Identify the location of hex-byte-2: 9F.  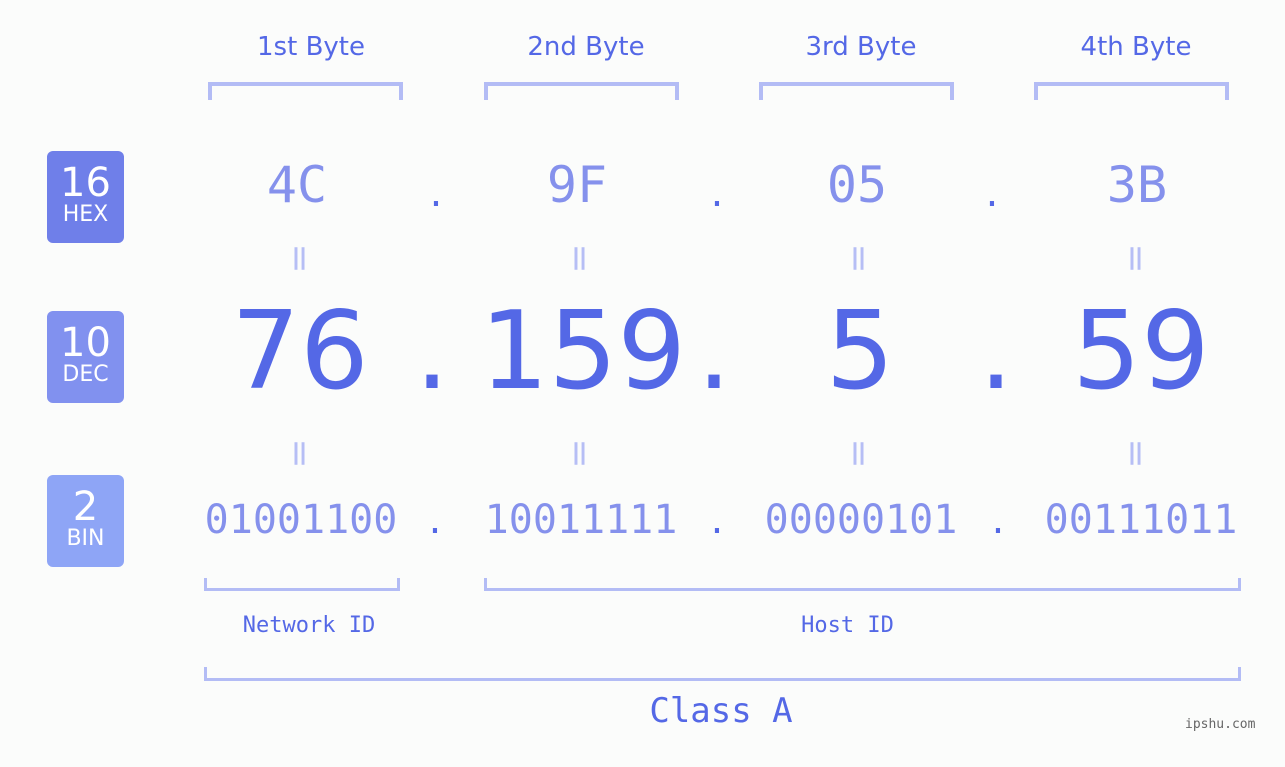
(577, 185).